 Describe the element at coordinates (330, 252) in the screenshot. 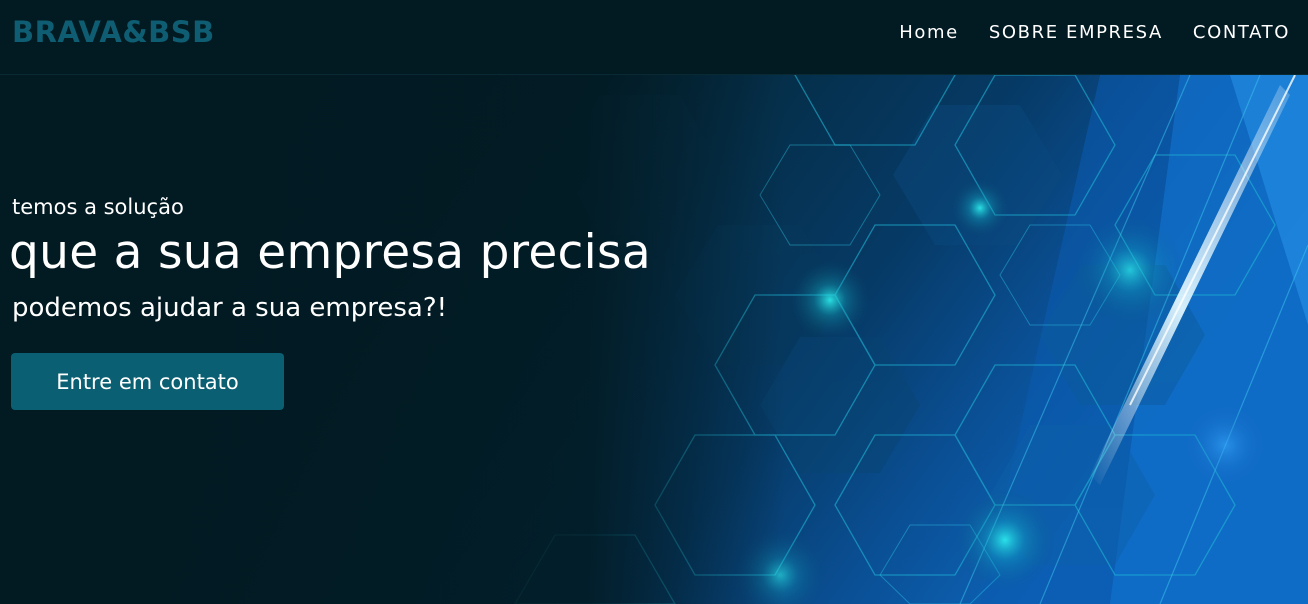

I see `hero-title: que a sua empresa precisa` at that location.